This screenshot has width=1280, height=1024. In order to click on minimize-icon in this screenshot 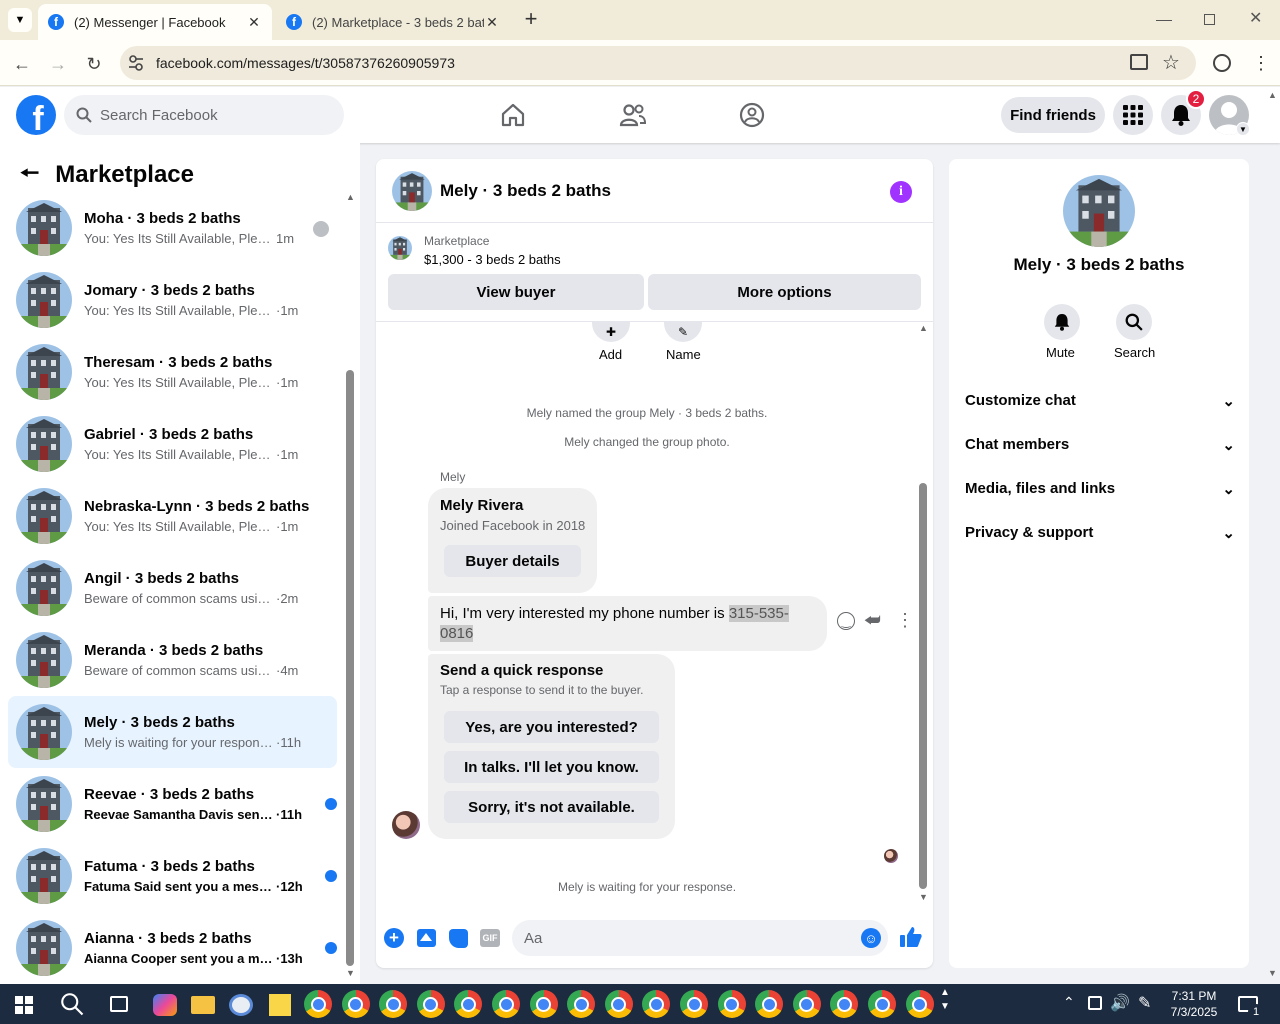, I will do `click(1164, 15)`.